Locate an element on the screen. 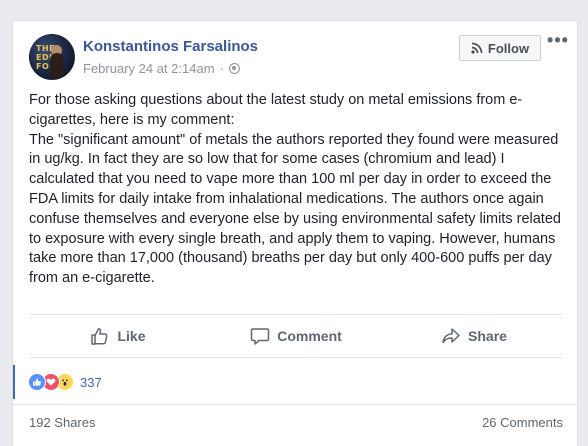 This screenshot has width=588, height=446. like-reaction-icon is located at coordinates (37, 382).